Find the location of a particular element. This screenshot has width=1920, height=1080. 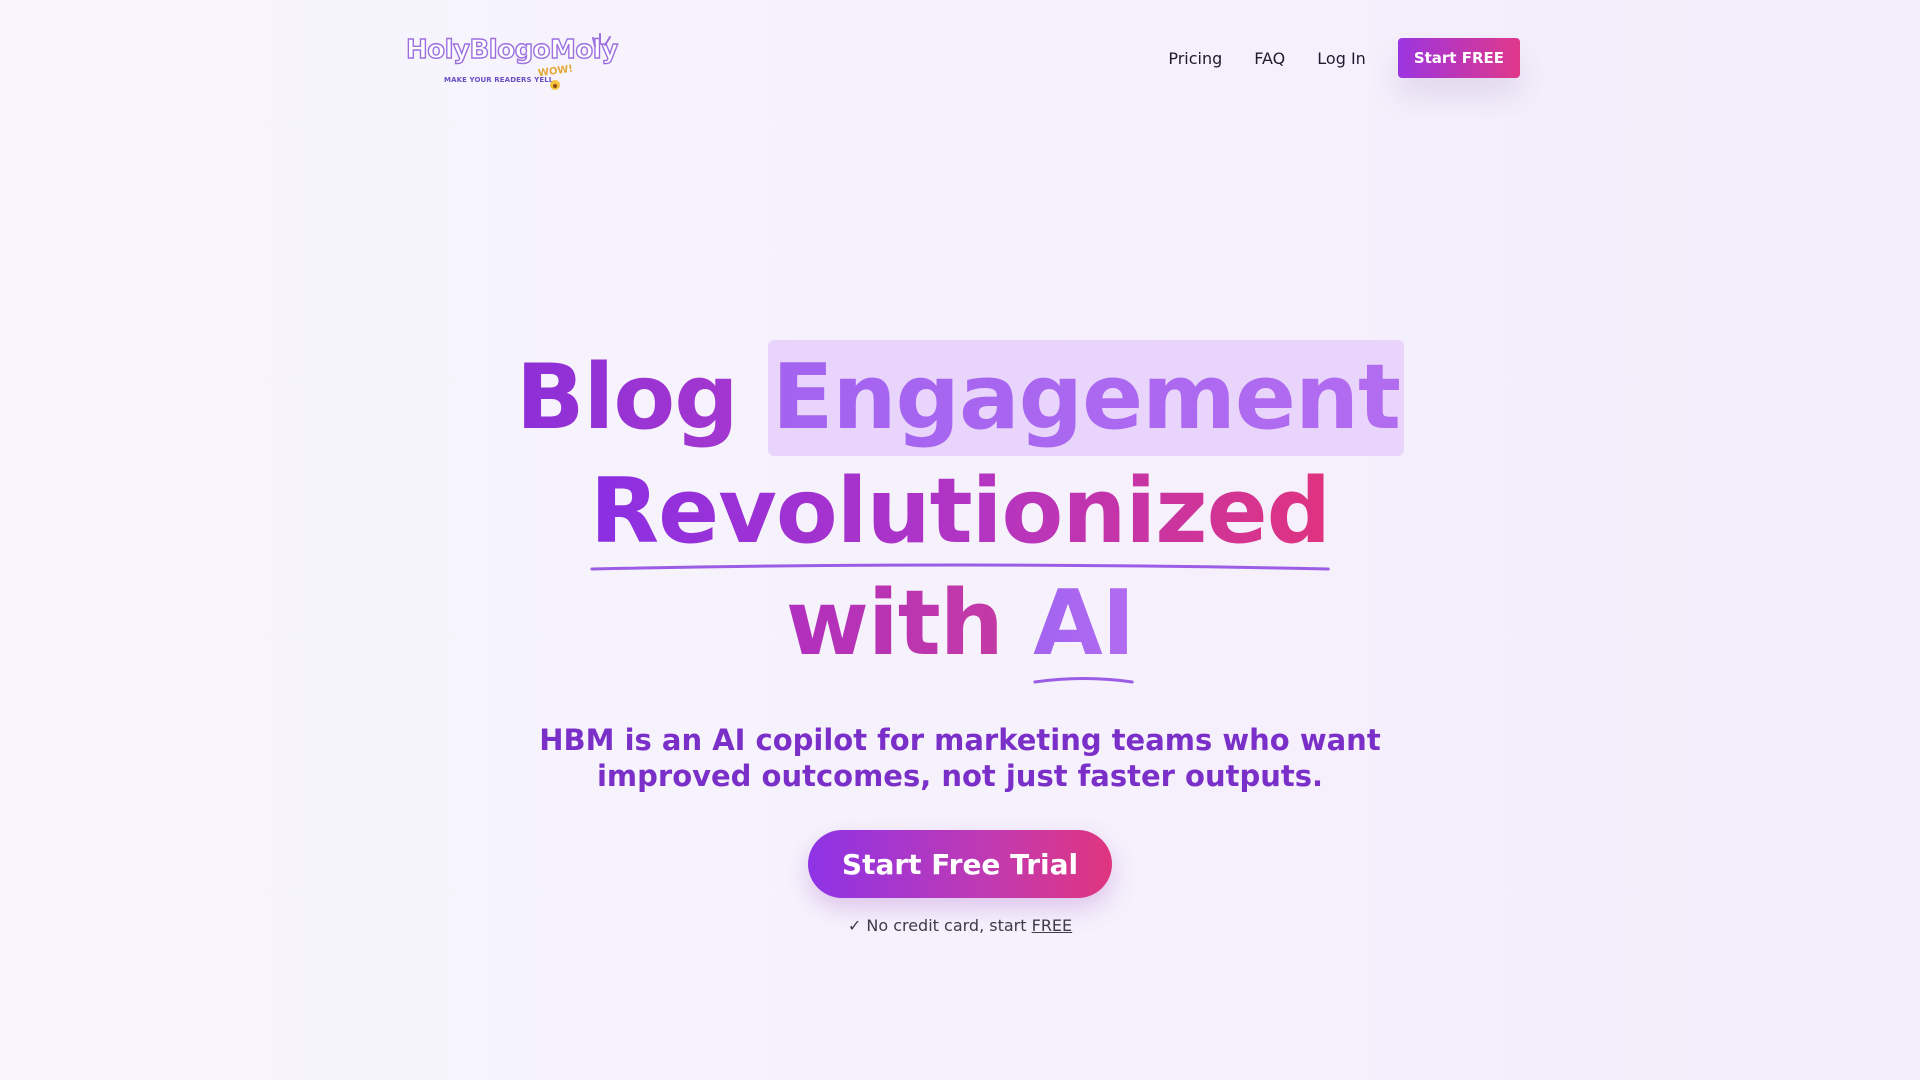

logo-wordmark: HolyBlogoMoly is located at coordinates (512, 49).